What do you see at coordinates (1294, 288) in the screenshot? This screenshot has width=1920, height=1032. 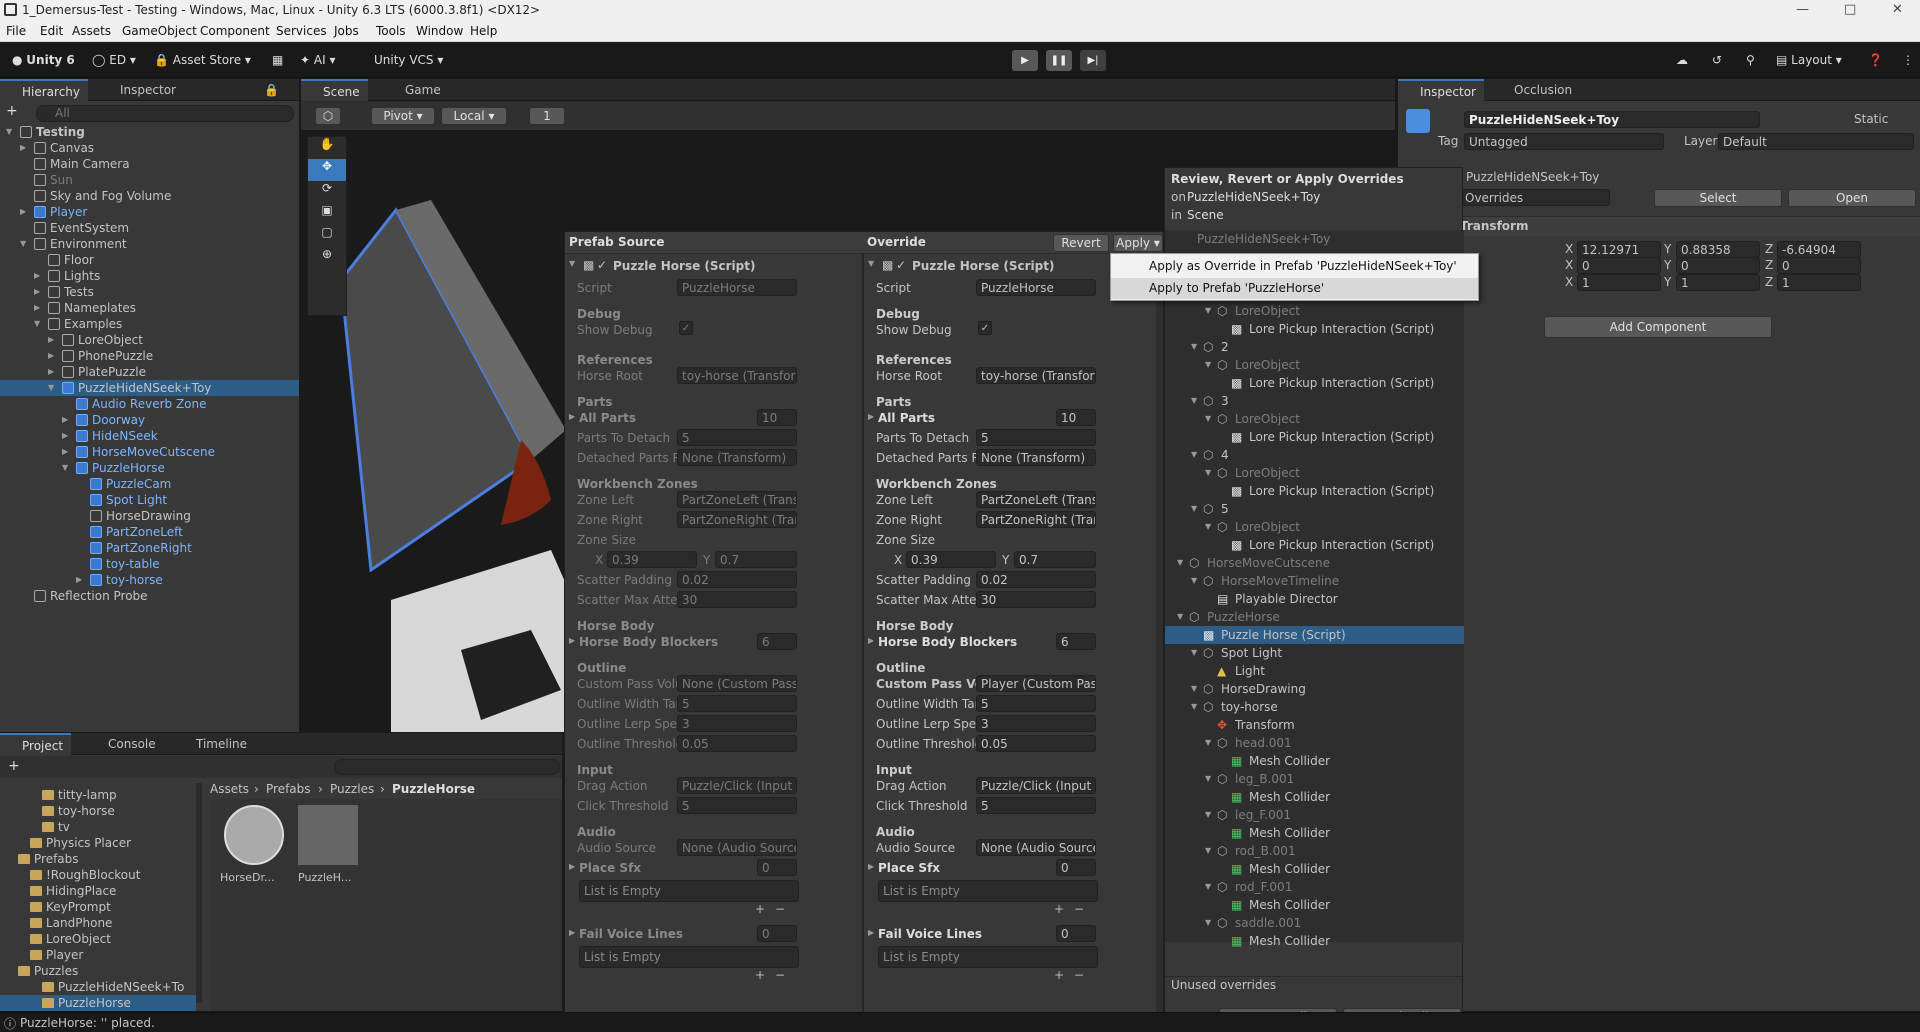 I see `apply-to-prefab-item: Apply to Prefab 'PuzzleHorse'` at bounding box center [1294, 288].